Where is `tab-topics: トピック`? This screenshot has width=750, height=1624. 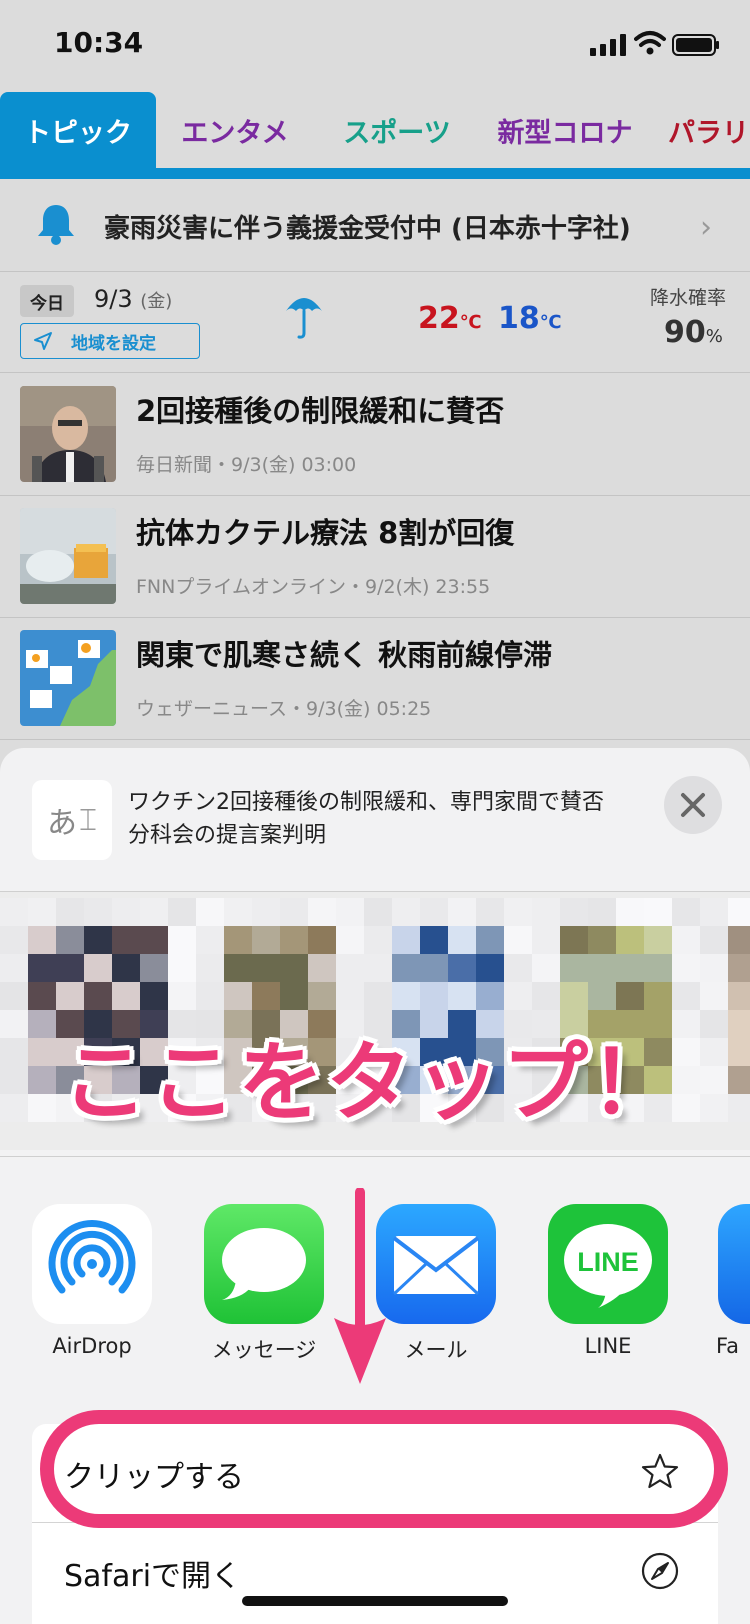 tab-topics: トピック is located at coordinates (78, 130).